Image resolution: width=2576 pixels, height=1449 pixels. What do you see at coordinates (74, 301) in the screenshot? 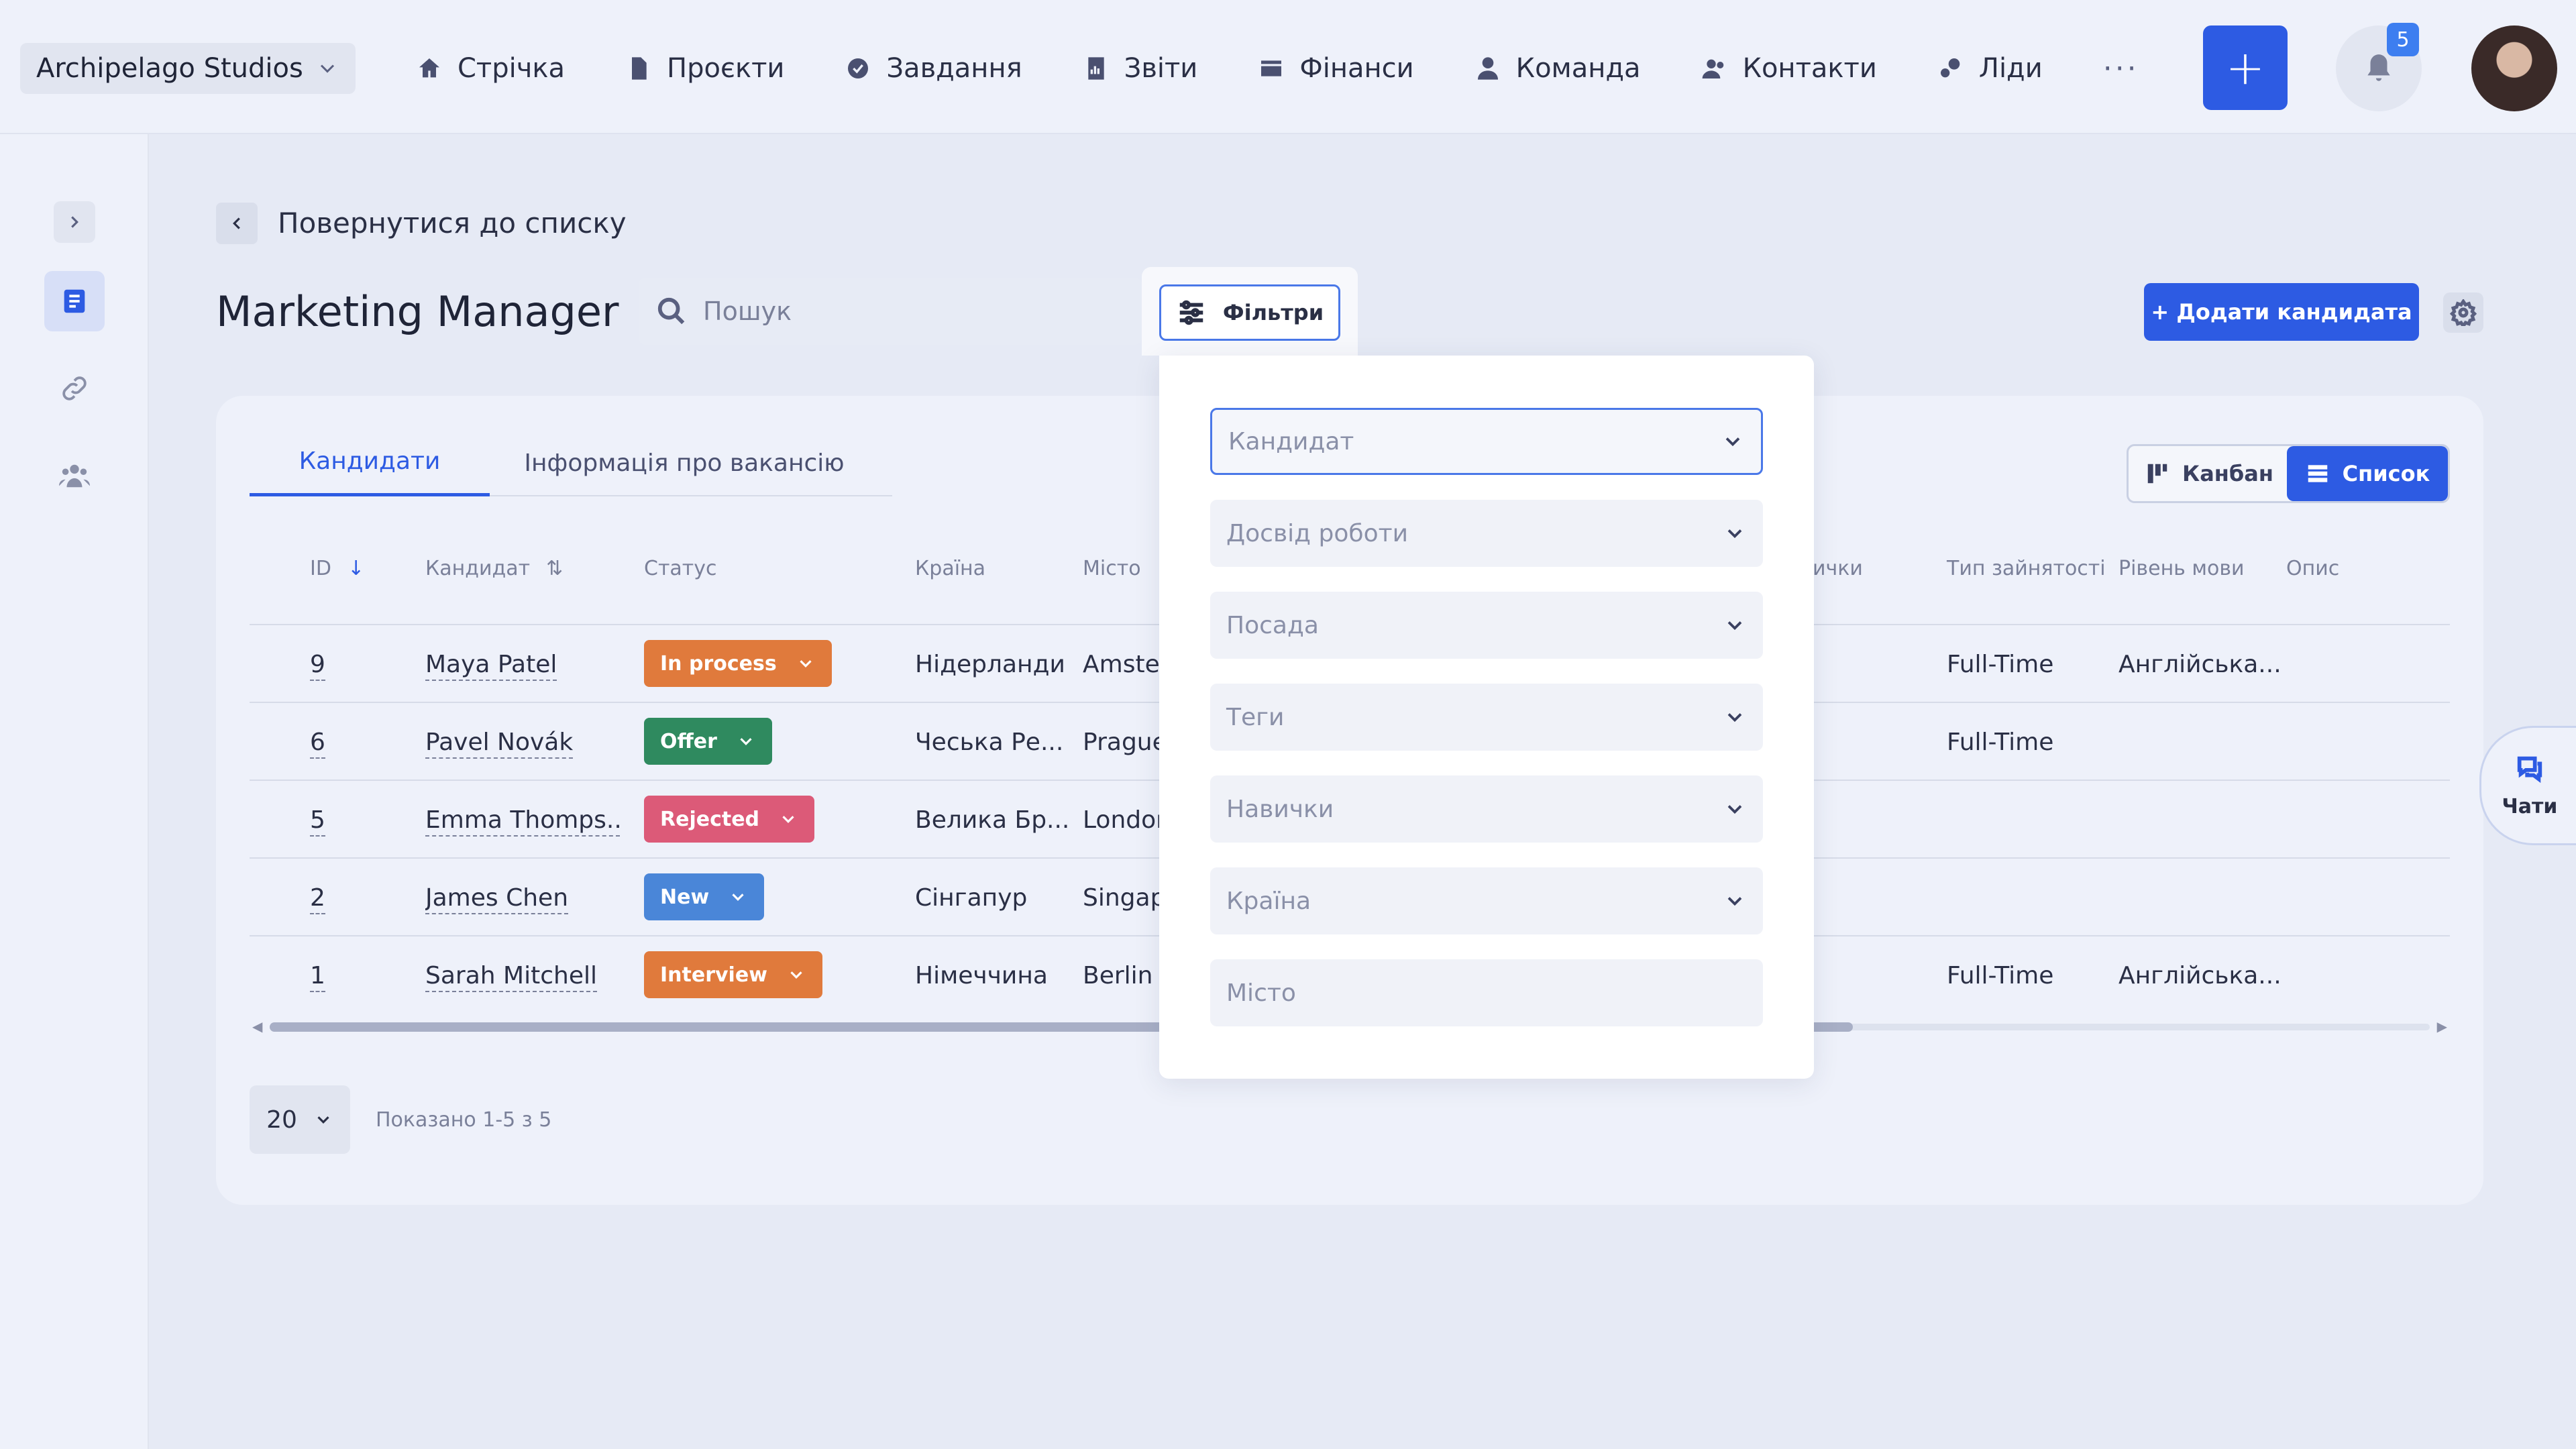
I see `rail-item-vacancies` at bounding box center [74, 301].